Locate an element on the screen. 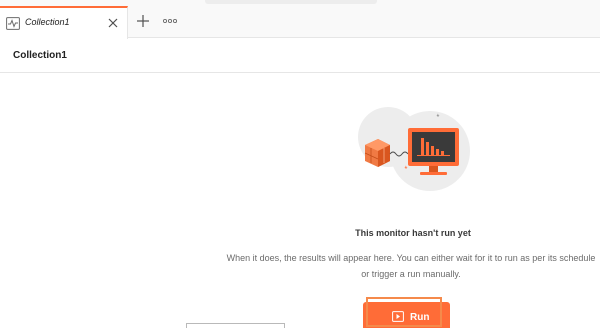 The height and width of the screenshot is (328, 600). page-header: Collection1 is located at coordinates (300, 56).